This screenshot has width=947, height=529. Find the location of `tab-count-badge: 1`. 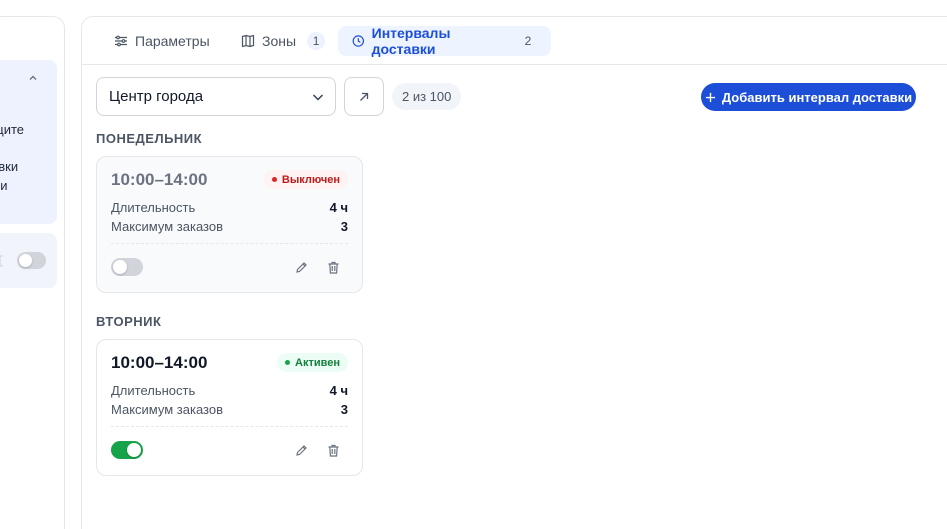

tab-count-badge: 1 is located at coordinates (316, 41).